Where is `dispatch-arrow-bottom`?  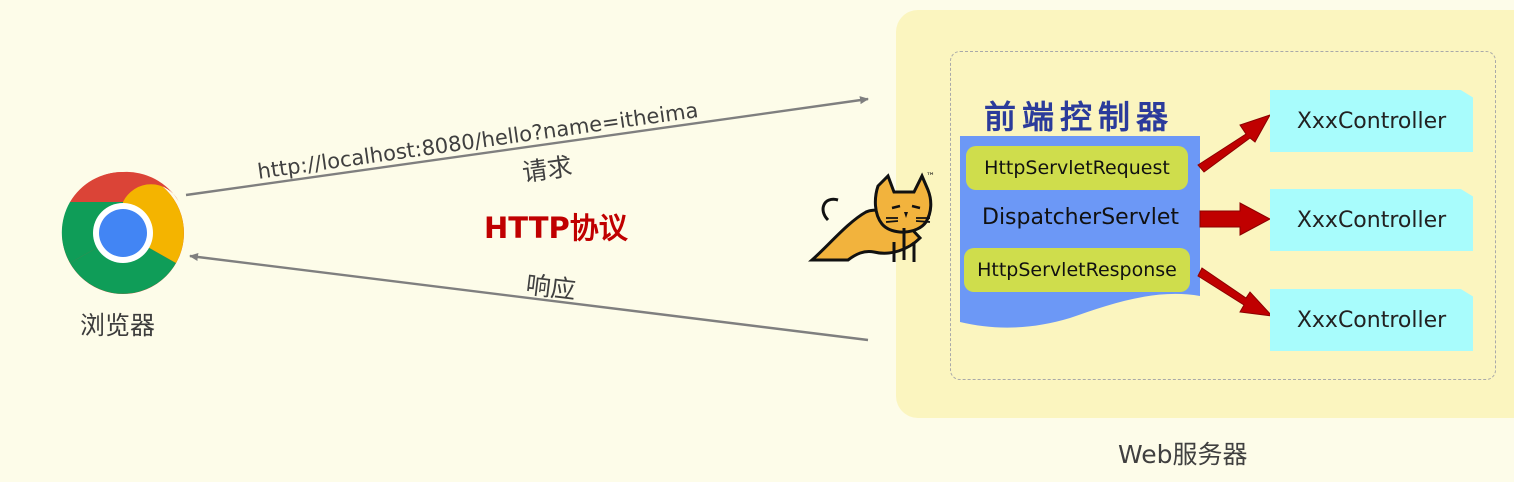
dispatch-arrow-bottom is located at coordinates (1235, 292).